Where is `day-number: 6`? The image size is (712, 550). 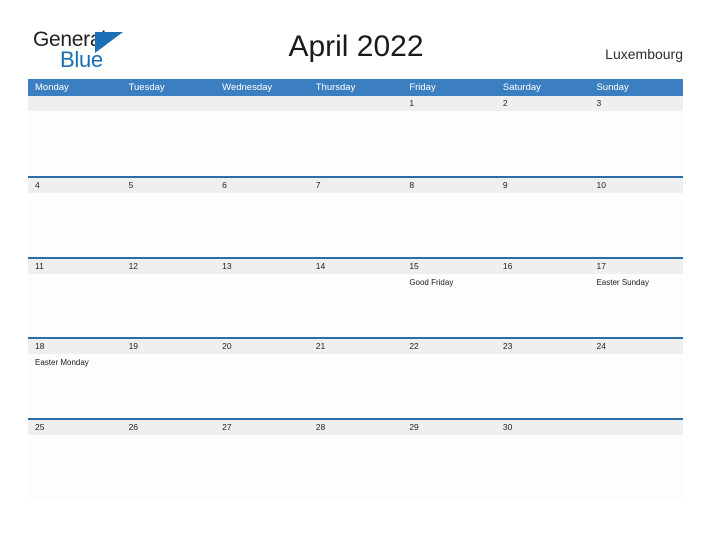 day-number: 6 is located at coordinates (262, 185).